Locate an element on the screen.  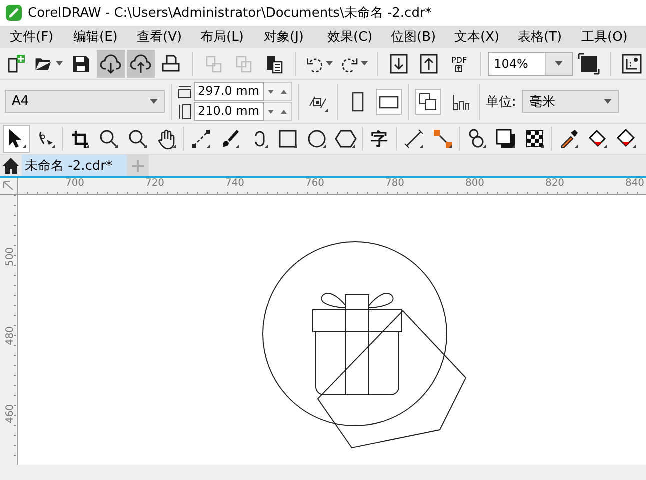
ruler-label: 760 is located at coordinates (315, 183).